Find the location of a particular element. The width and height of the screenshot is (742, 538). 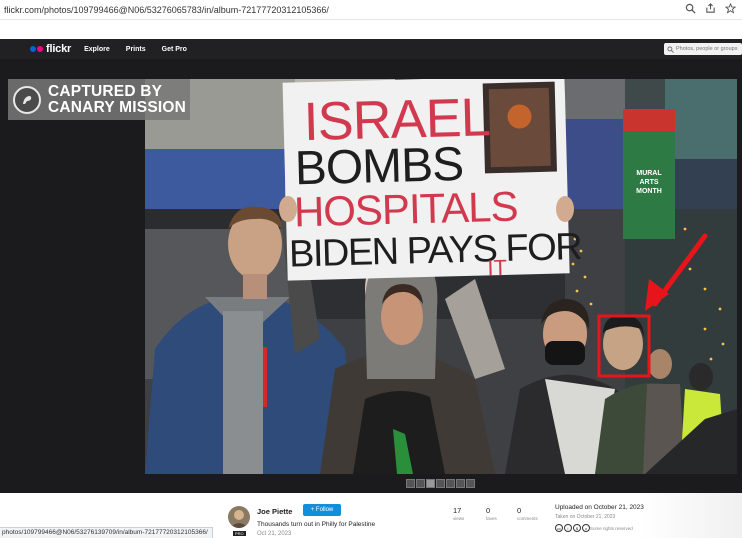

page-top-gap is located at coordinates (371, 29).